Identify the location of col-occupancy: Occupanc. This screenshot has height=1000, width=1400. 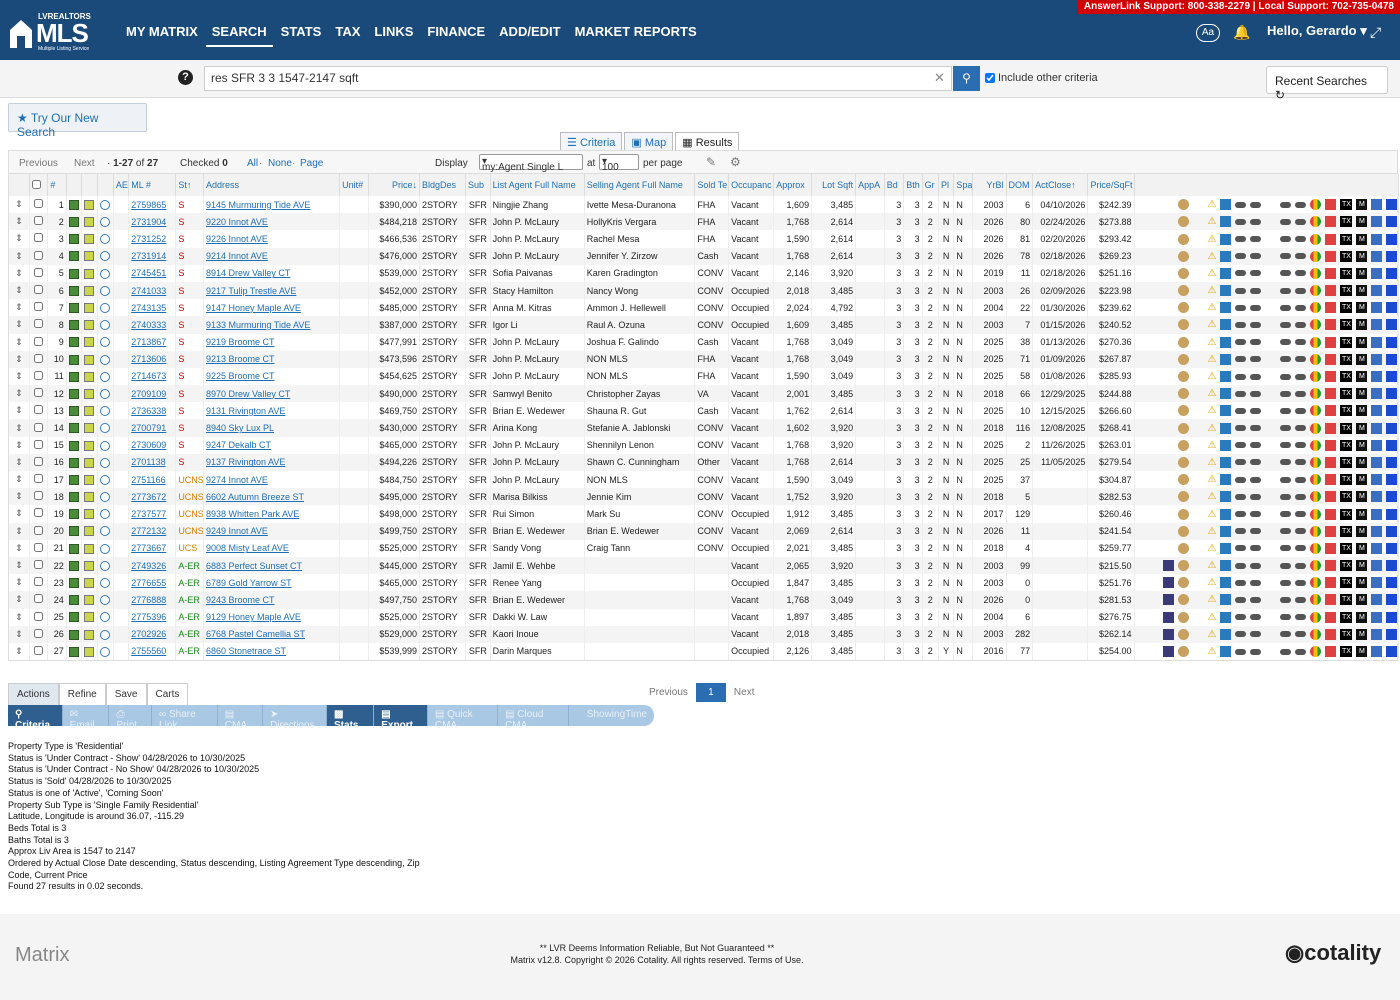
(751, 185).